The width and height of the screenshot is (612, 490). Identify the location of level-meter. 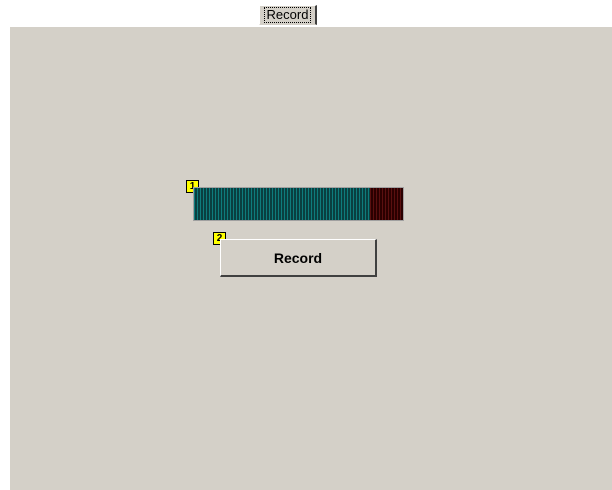
(298, 204).